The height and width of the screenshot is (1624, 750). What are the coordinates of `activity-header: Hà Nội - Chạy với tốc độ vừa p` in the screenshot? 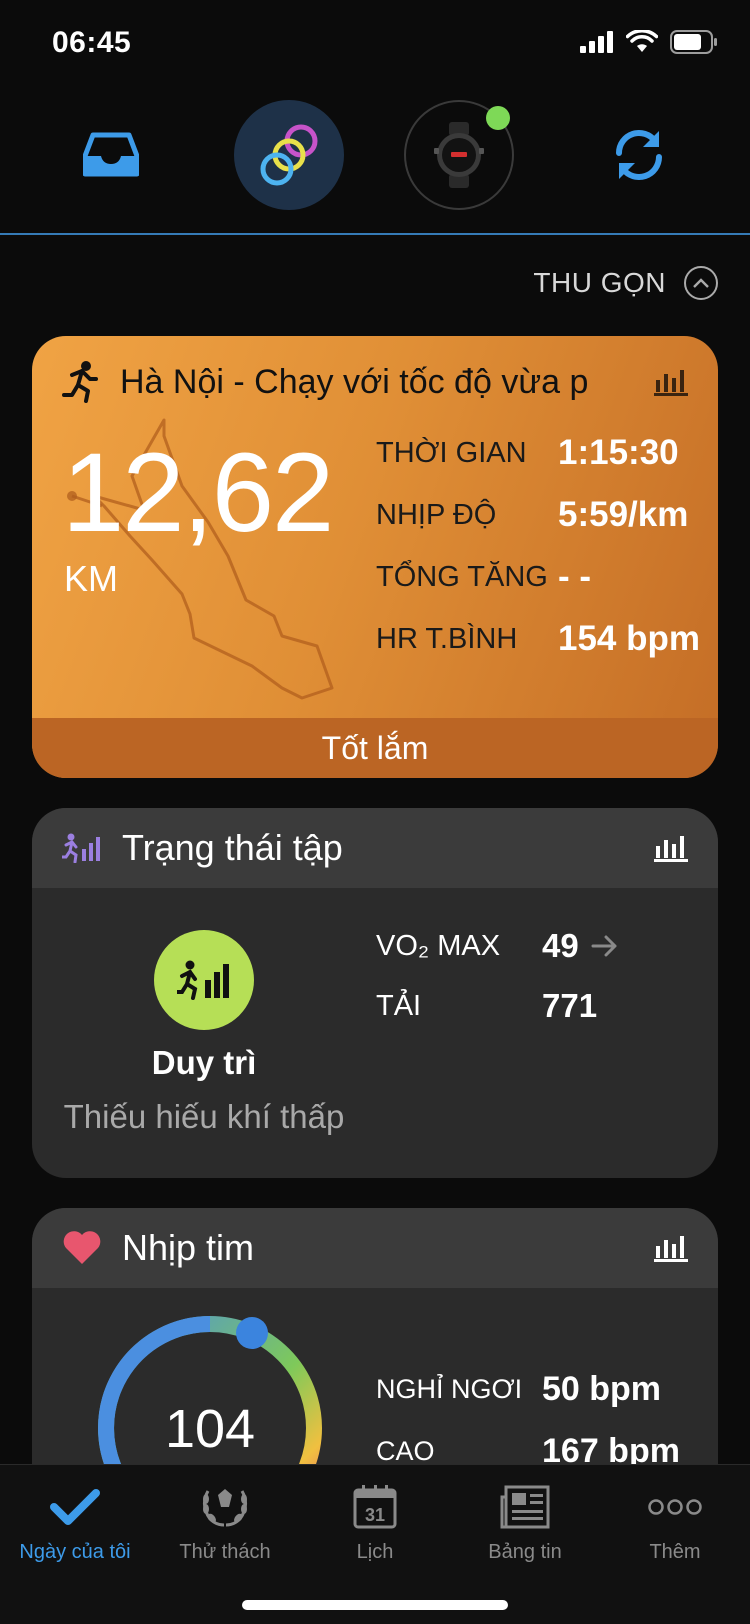 It's located at (375, 382).